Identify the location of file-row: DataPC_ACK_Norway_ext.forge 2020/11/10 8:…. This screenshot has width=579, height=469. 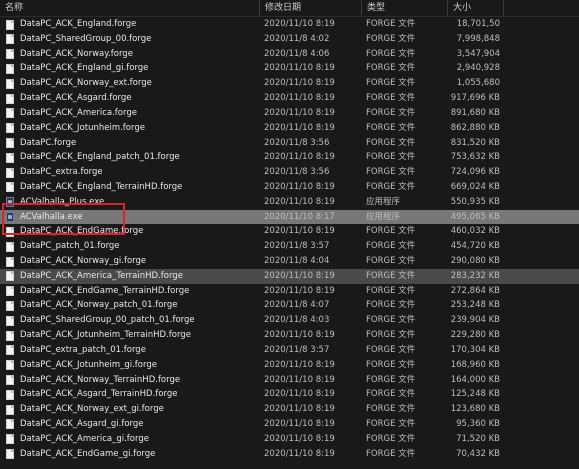
(289, 83).